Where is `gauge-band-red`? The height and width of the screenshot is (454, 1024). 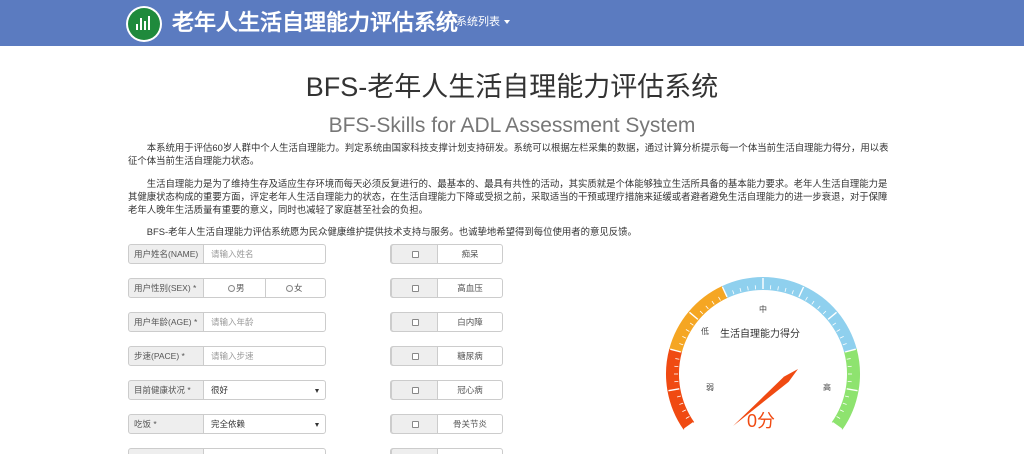 gauge-band-red is located at coordinates (680, 389).